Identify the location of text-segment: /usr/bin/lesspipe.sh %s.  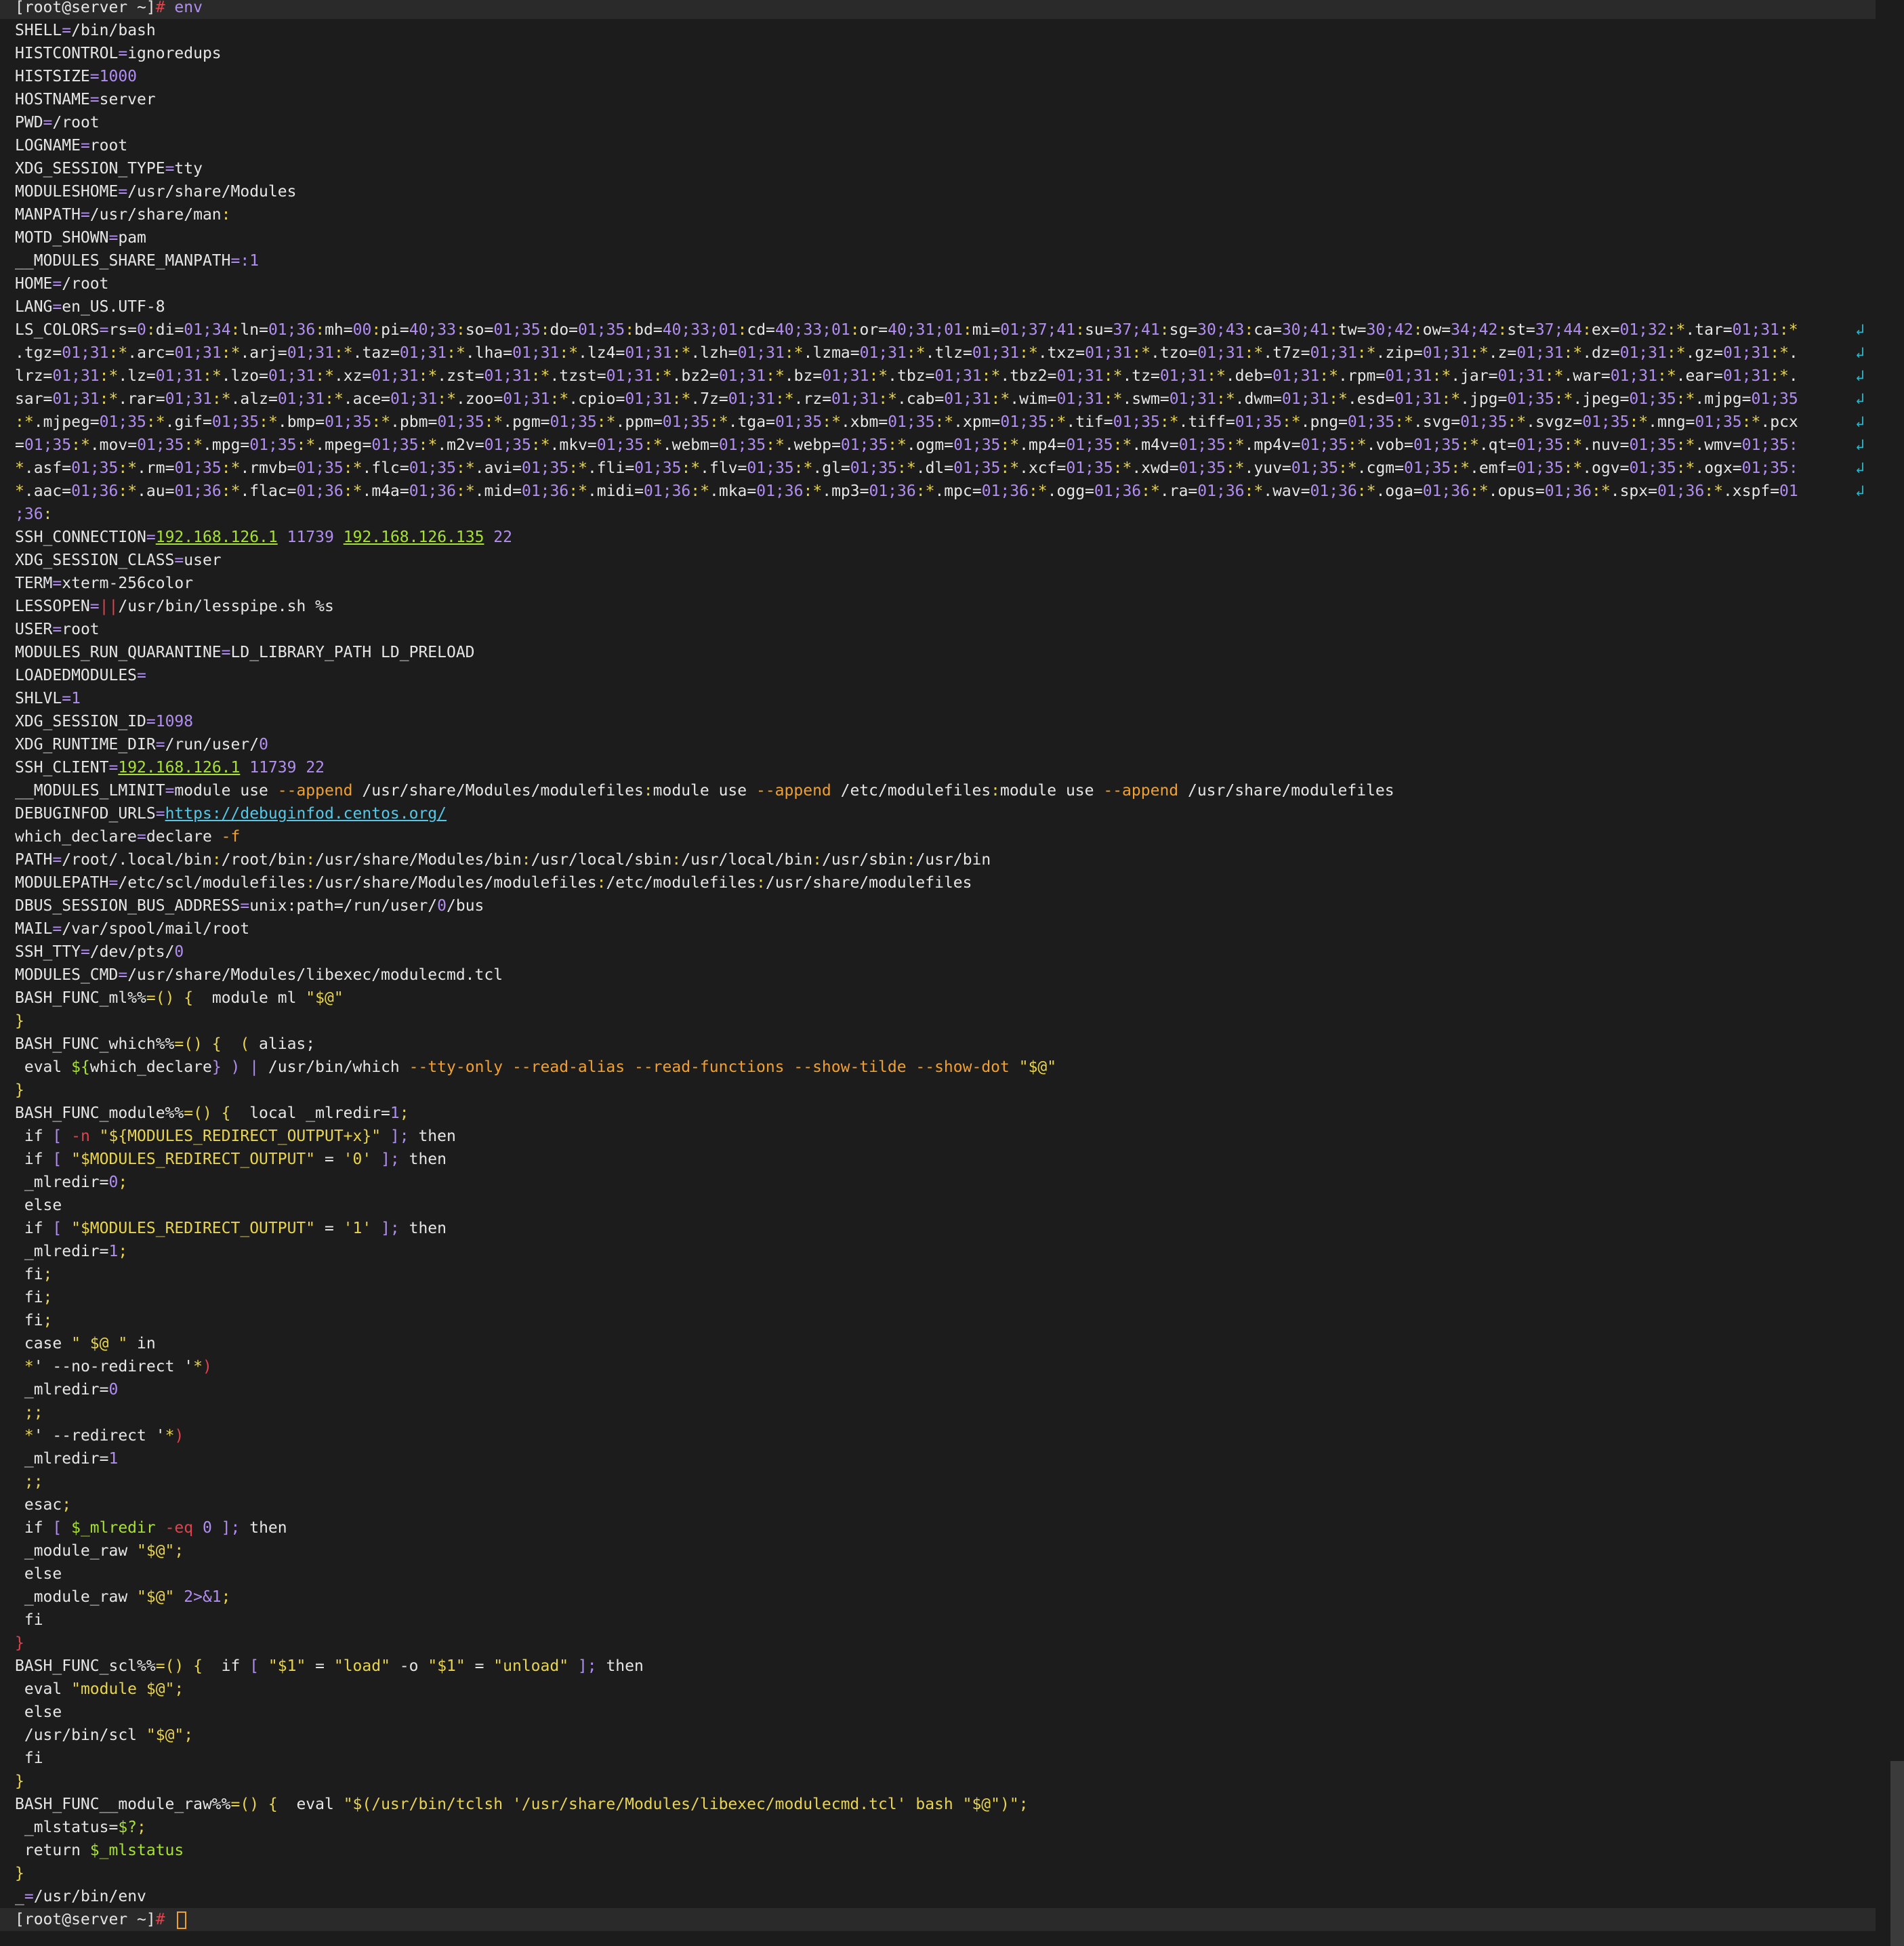
(226, 606).